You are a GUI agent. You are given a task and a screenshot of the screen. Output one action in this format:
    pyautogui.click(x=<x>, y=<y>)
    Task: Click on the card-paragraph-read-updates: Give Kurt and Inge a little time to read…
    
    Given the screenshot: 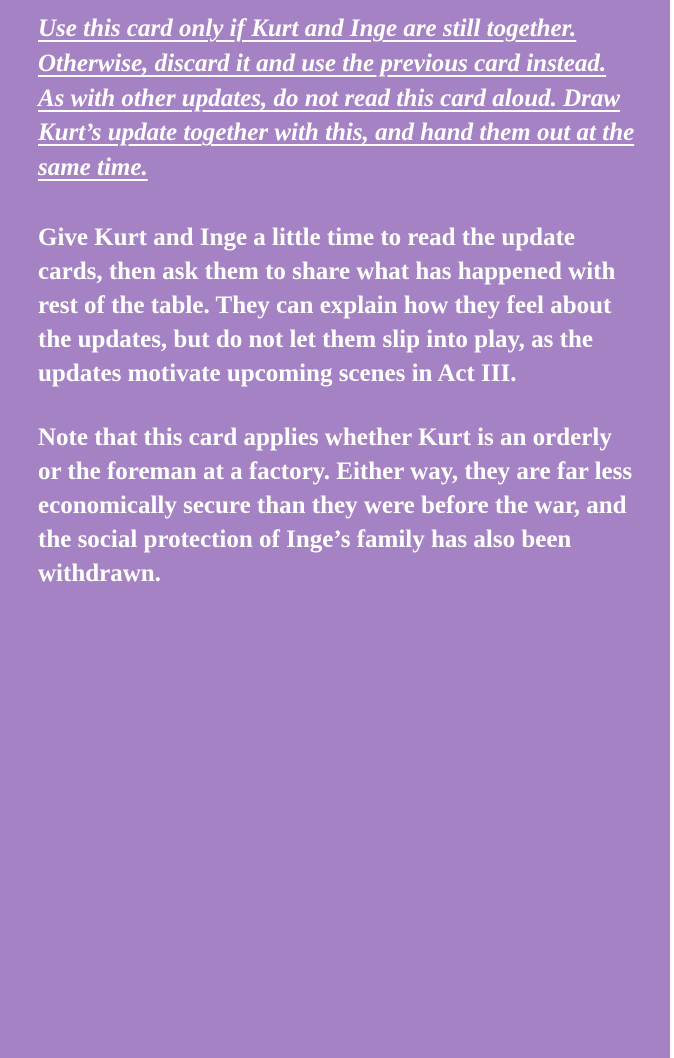 What is the action you would take?
    pyautogui.click(x=327, y=305)
    